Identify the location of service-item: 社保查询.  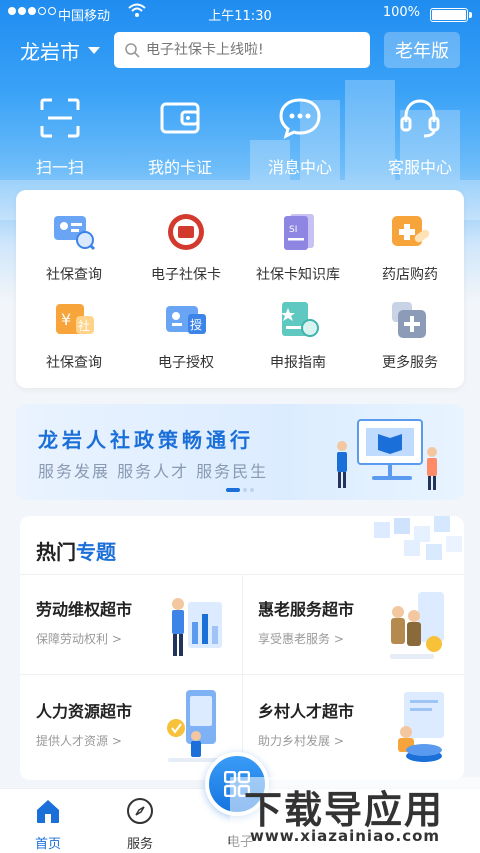
(74, 248).